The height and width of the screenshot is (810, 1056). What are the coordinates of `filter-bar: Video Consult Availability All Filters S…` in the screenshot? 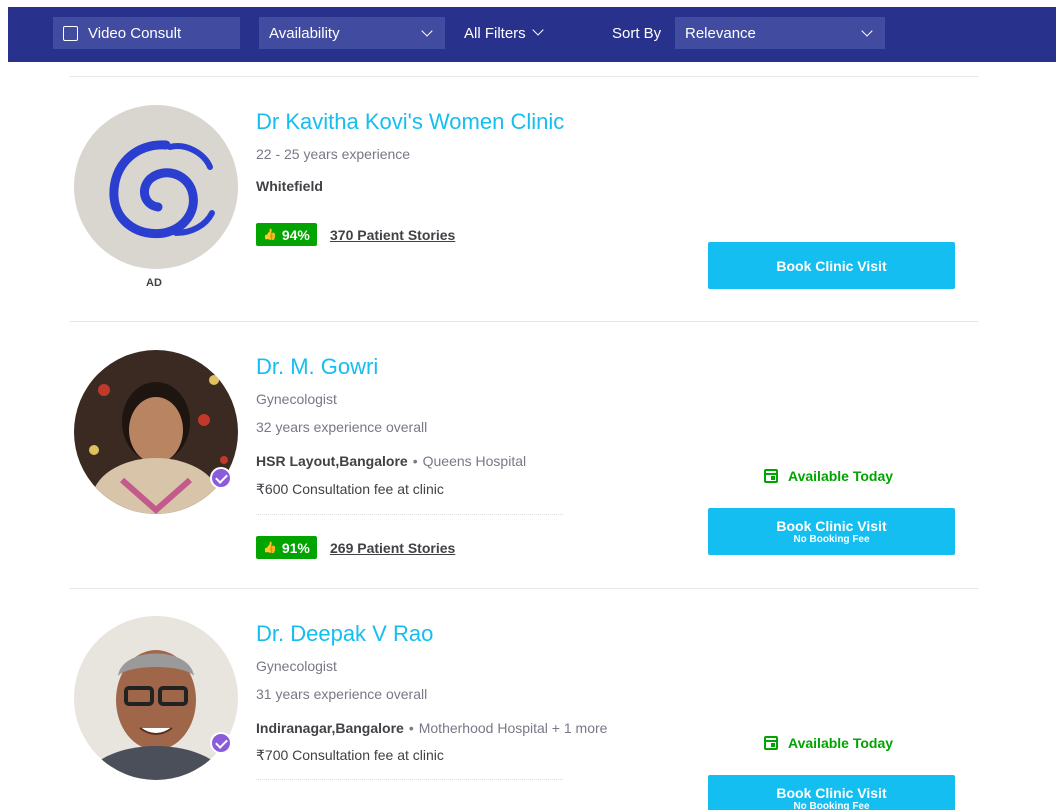 It's located at (532, 34).